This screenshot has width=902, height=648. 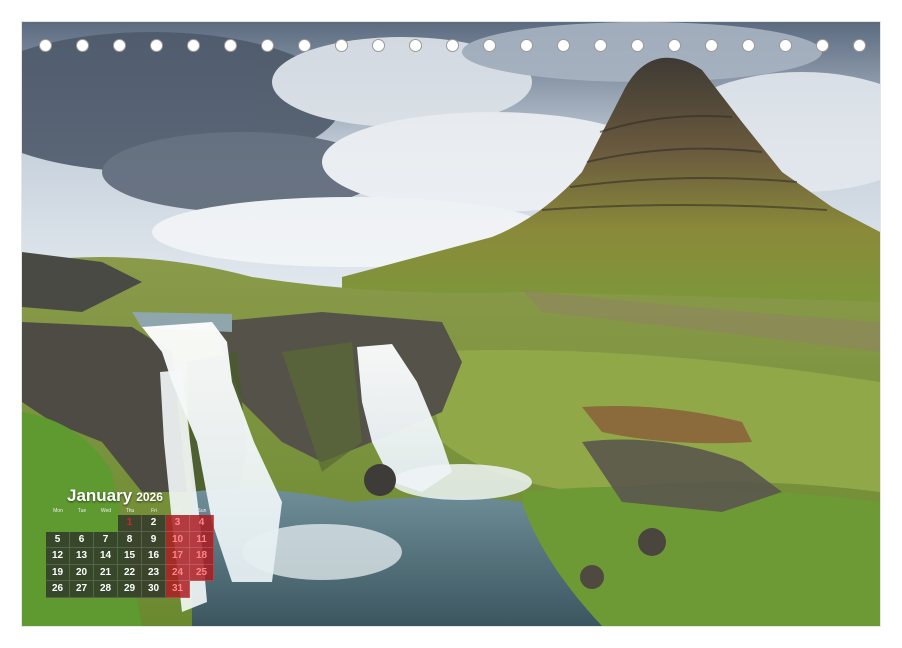 What do you see at coordinates (202, 523) in the screenshot?
I see `day-cell: 4` at bounding box center [202, 523].